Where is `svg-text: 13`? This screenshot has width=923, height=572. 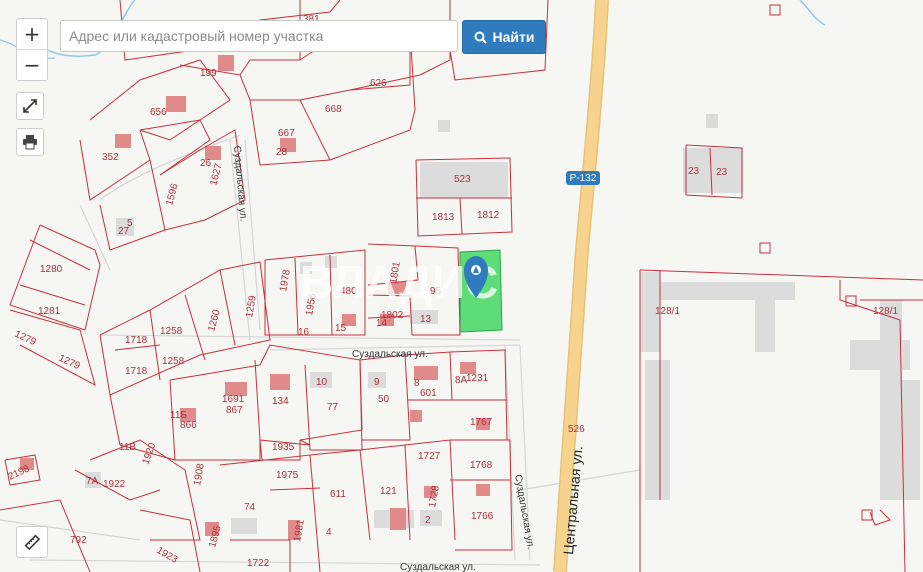
svg-text: 13 is located at coordinates (426, 319).